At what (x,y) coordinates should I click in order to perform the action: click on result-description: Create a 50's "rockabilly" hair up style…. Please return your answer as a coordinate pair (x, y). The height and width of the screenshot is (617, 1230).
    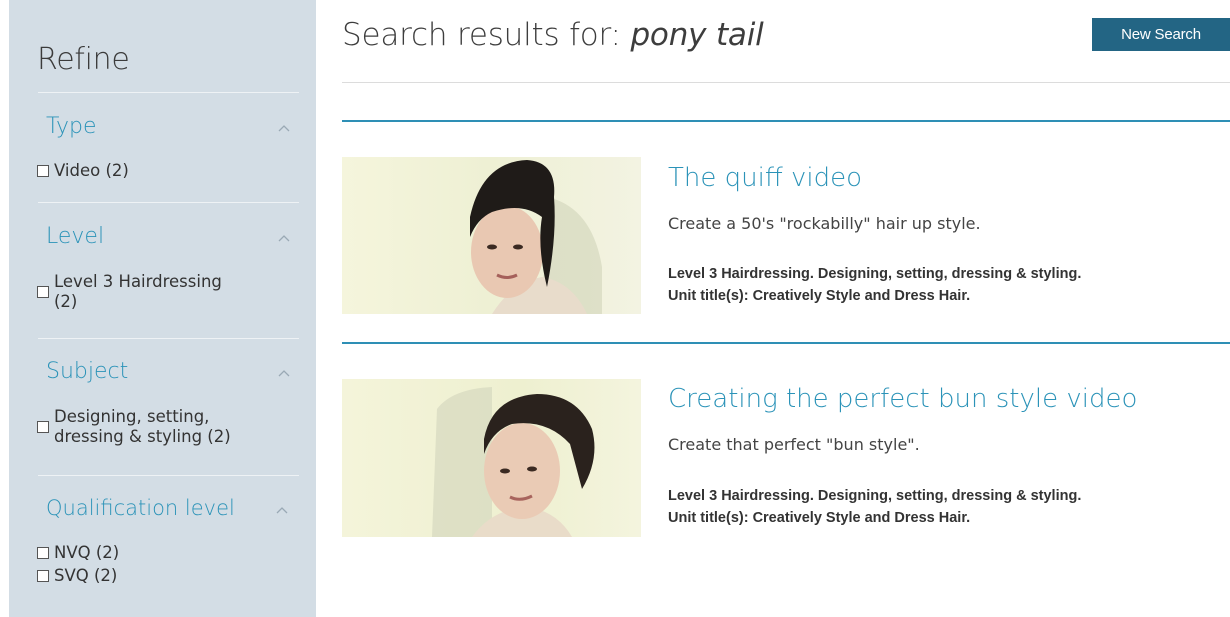
    Looking at the image, I should click on (824, 223).